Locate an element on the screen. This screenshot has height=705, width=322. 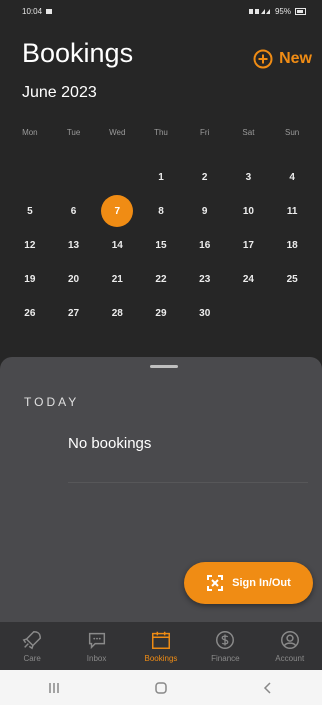
tab-finance: Finance is located at coordinates (225, 646).